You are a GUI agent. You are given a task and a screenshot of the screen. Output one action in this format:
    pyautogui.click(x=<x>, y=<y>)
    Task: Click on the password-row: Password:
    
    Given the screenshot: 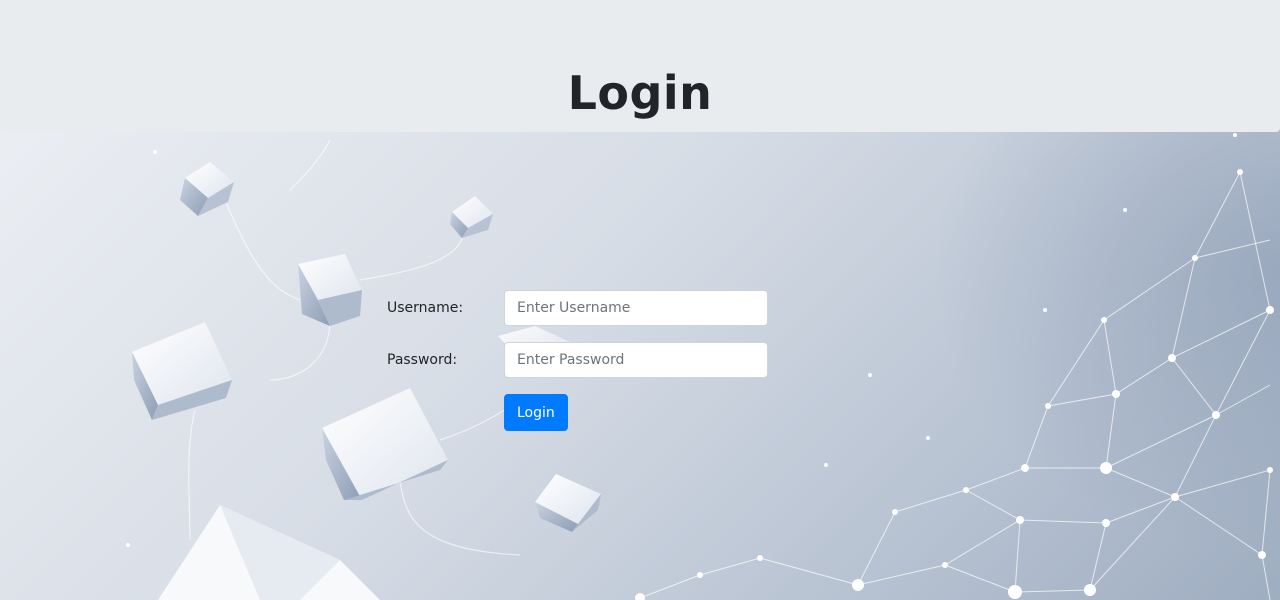 What is the action you would take?
    pyautogui.click(x=587, y=360)
    